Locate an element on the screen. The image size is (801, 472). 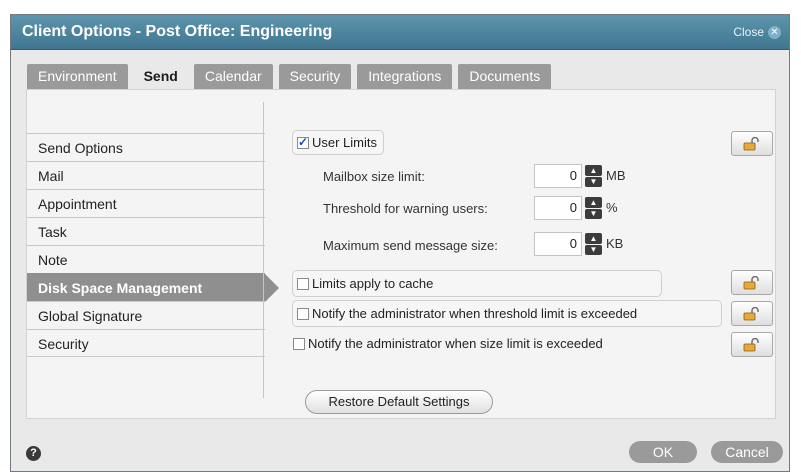
sidebar-item-security: Security is located at coordinates (146, 343).